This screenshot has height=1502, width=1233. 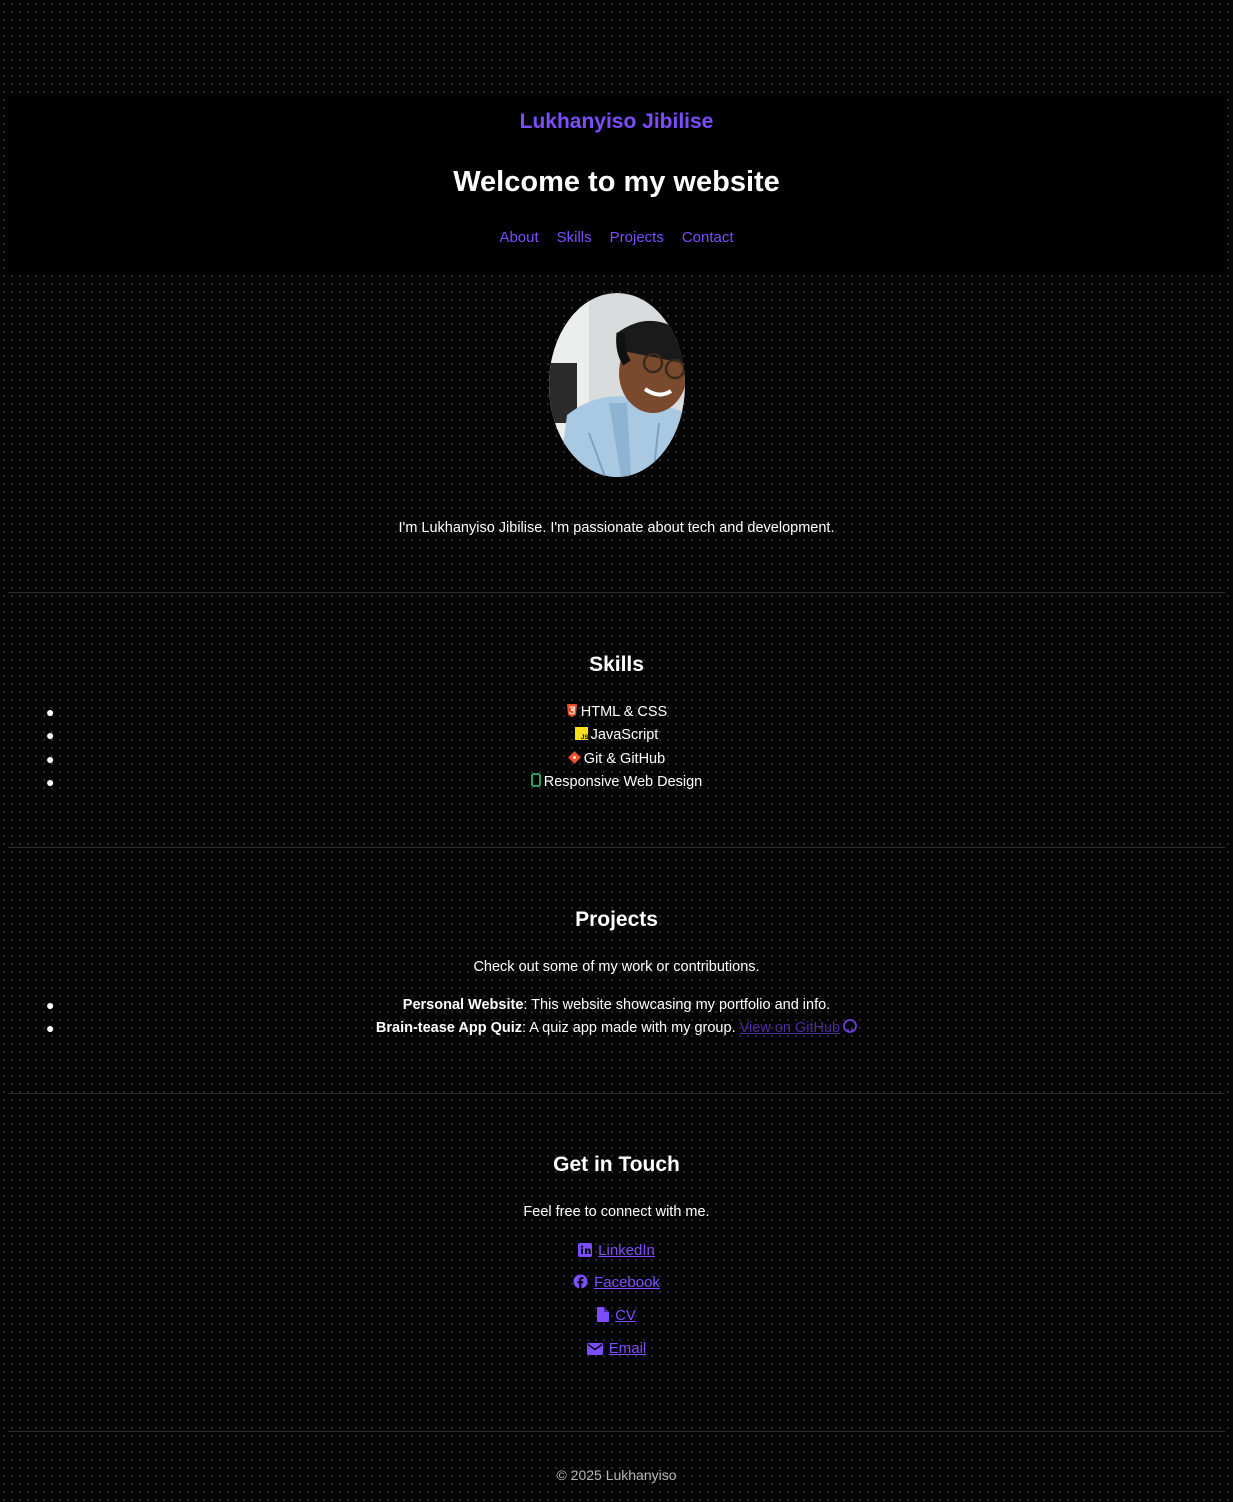 I want to click on contact-subtitle: Feel free to connect with me., so click(x=616, y=1212).